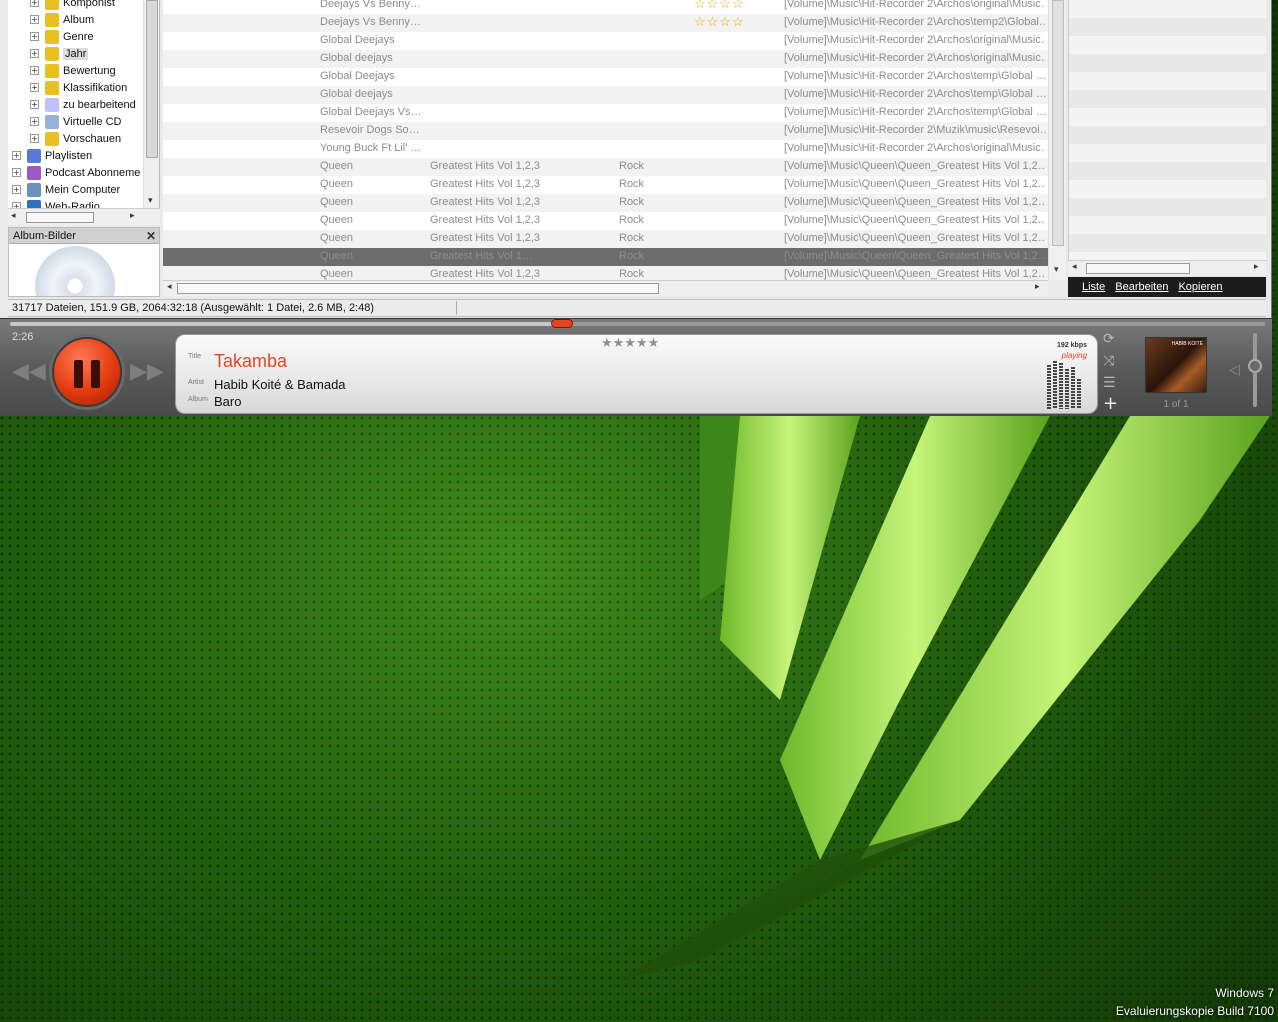  I want to click on tree-item: + zu bearbeitend, so click(83, 104).